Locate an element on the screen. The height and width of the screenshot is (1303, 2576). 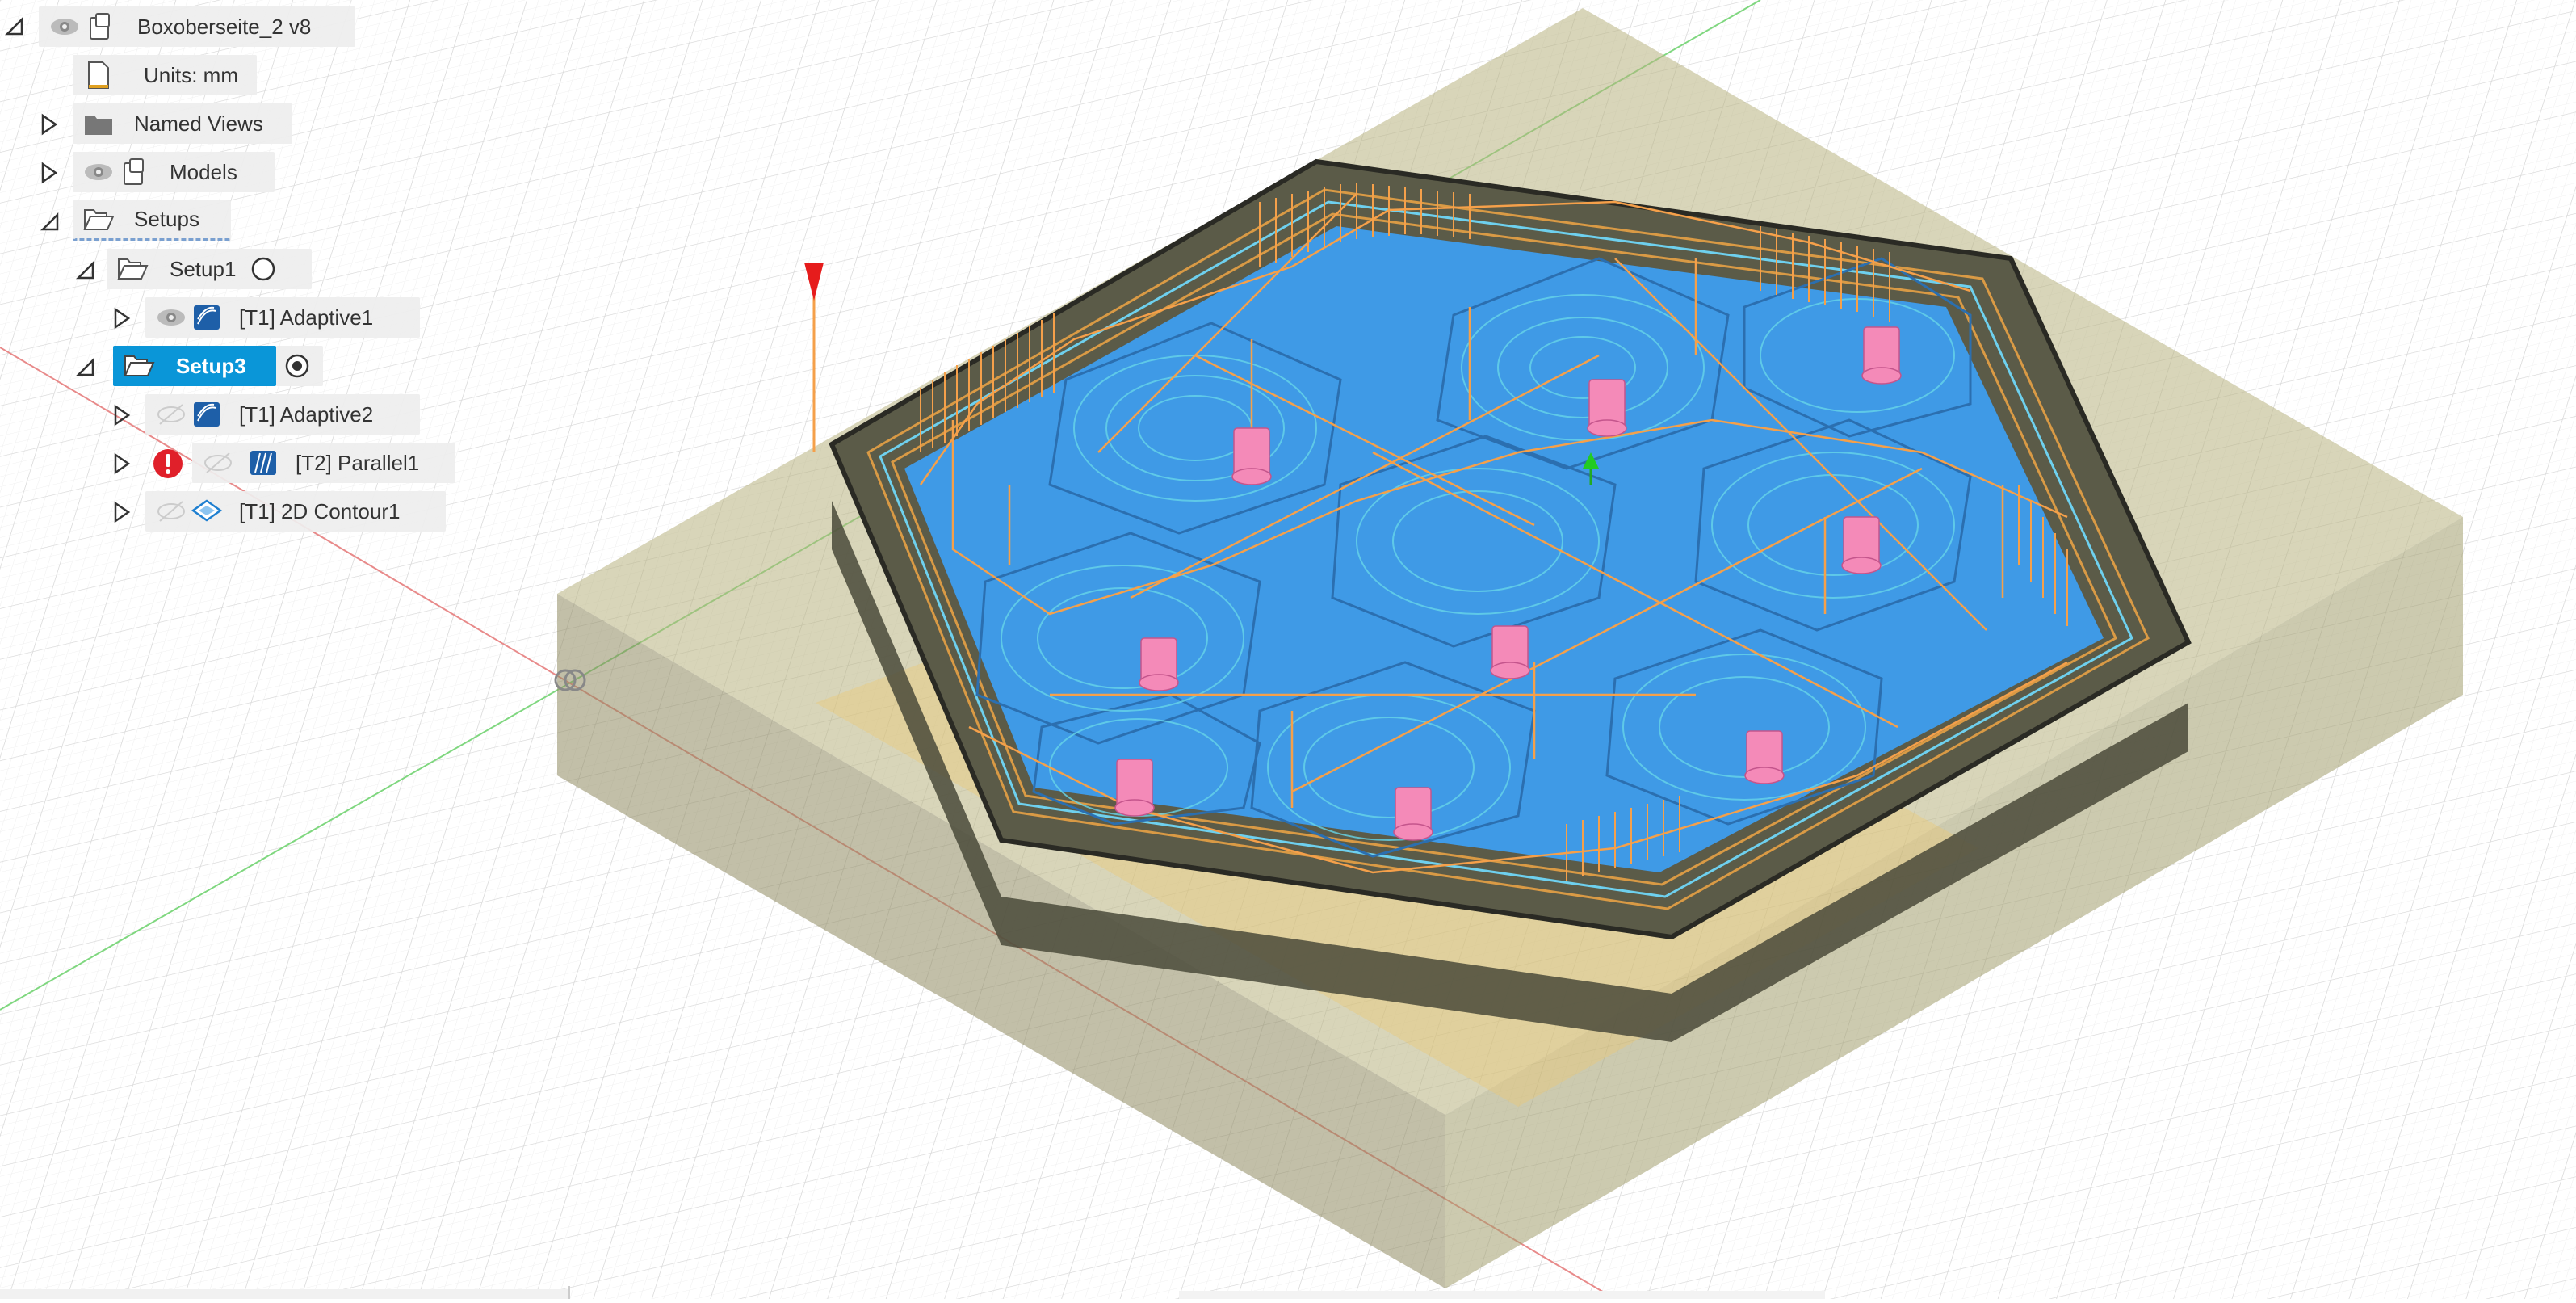
op-label: [T1] 2D Contour1 is located at coordinates (320, 510).